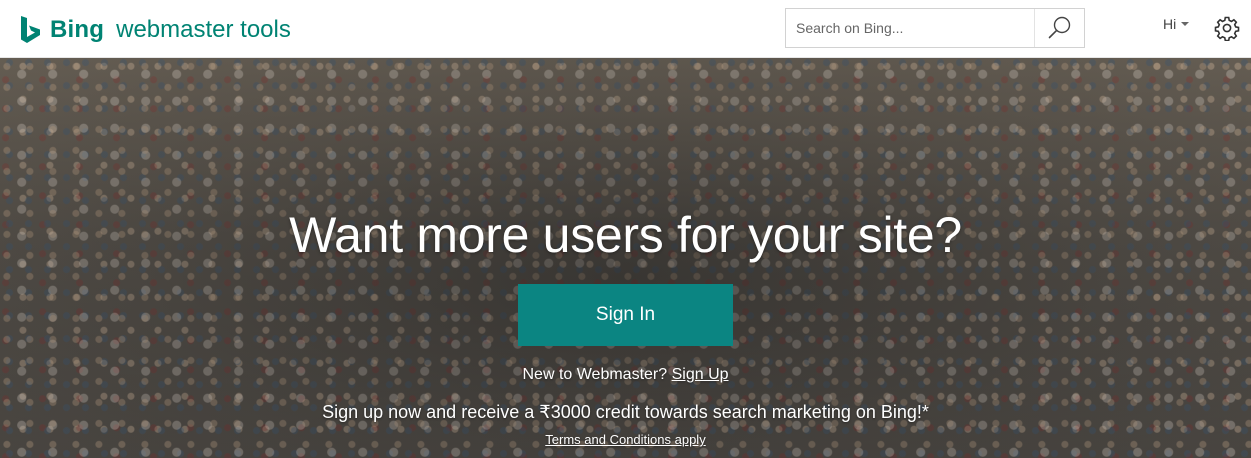  I want to click on bing-webmaster-logo: Bing webmaster tools, so click(155, 30).